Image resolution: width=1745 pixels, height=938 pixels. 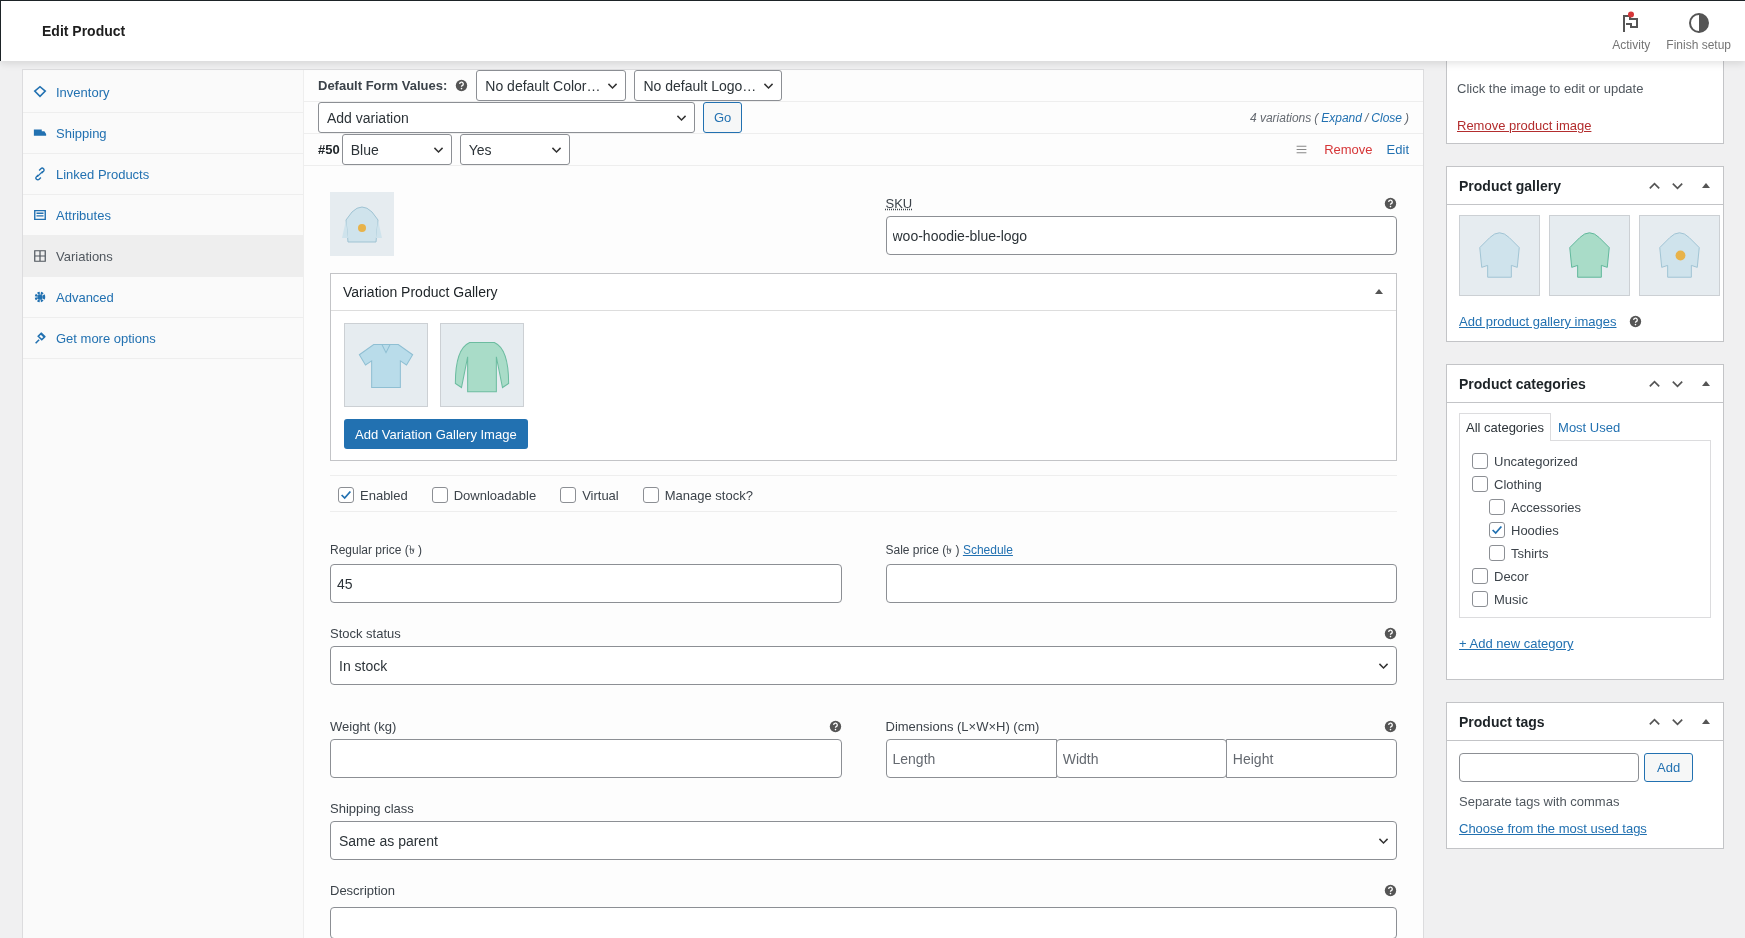 What do you see at coordinates (1535, 530) in the screenshot?
I see `category-label: Hoodies` at bounding box center [1535, 530].